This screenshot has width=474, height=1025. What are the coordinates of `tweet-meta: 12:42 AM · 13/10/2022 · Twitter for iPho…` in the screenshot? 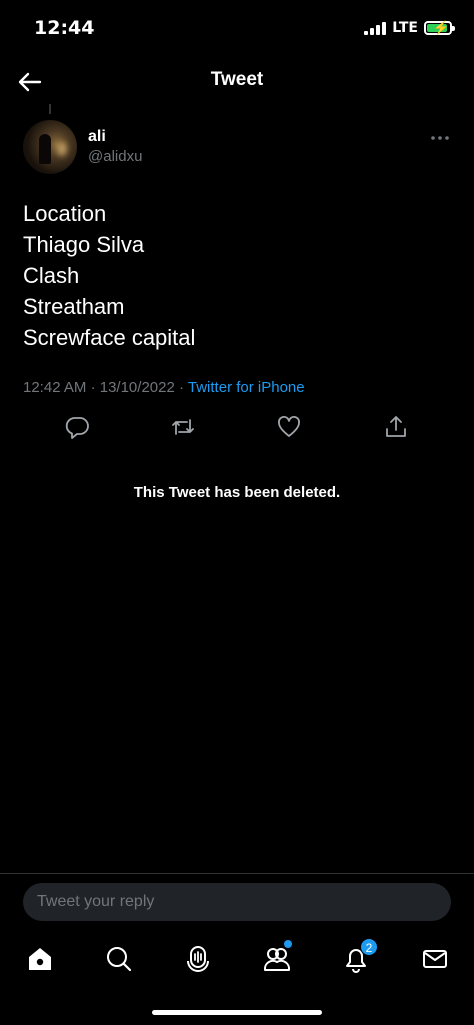 It's located at (164, 387).